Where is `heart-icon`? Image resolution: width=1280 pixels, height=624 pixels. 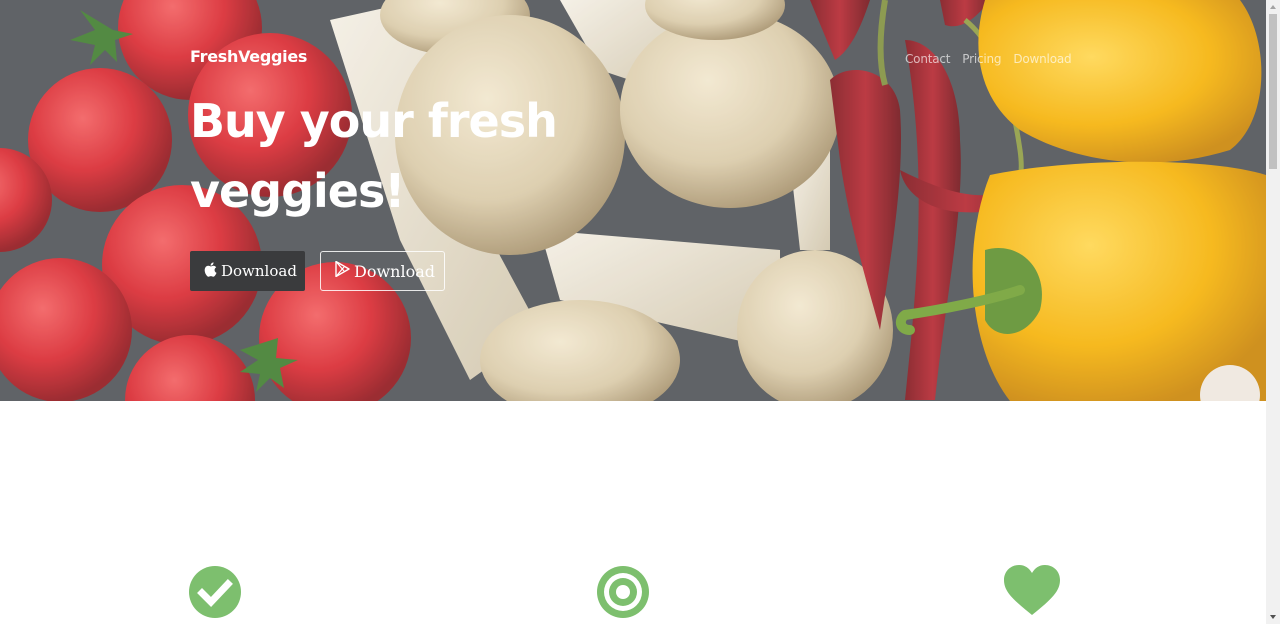
heart-icon is located at coordinates (1032, 592).